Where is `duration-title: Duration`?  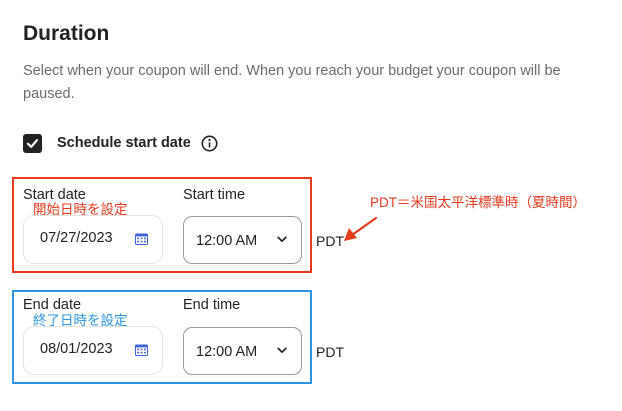 duration-title: Duration is located at coordinates (66, 33).